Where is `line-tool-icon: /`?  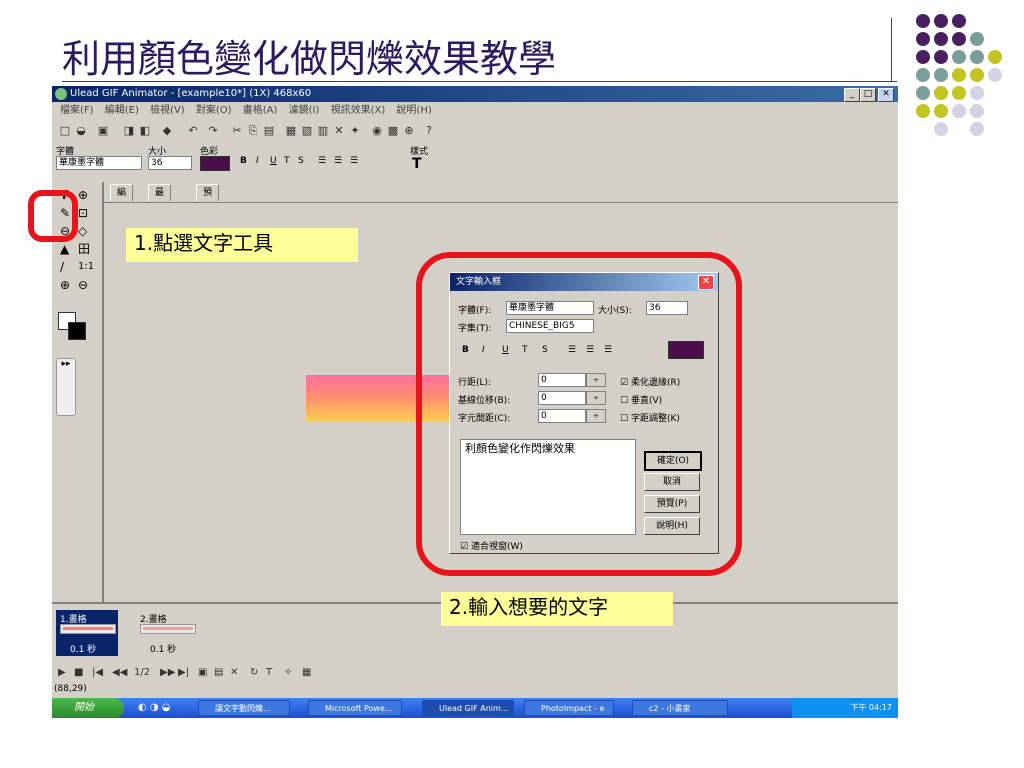 line-tool-icon: / is located at coordinates (62, 267).